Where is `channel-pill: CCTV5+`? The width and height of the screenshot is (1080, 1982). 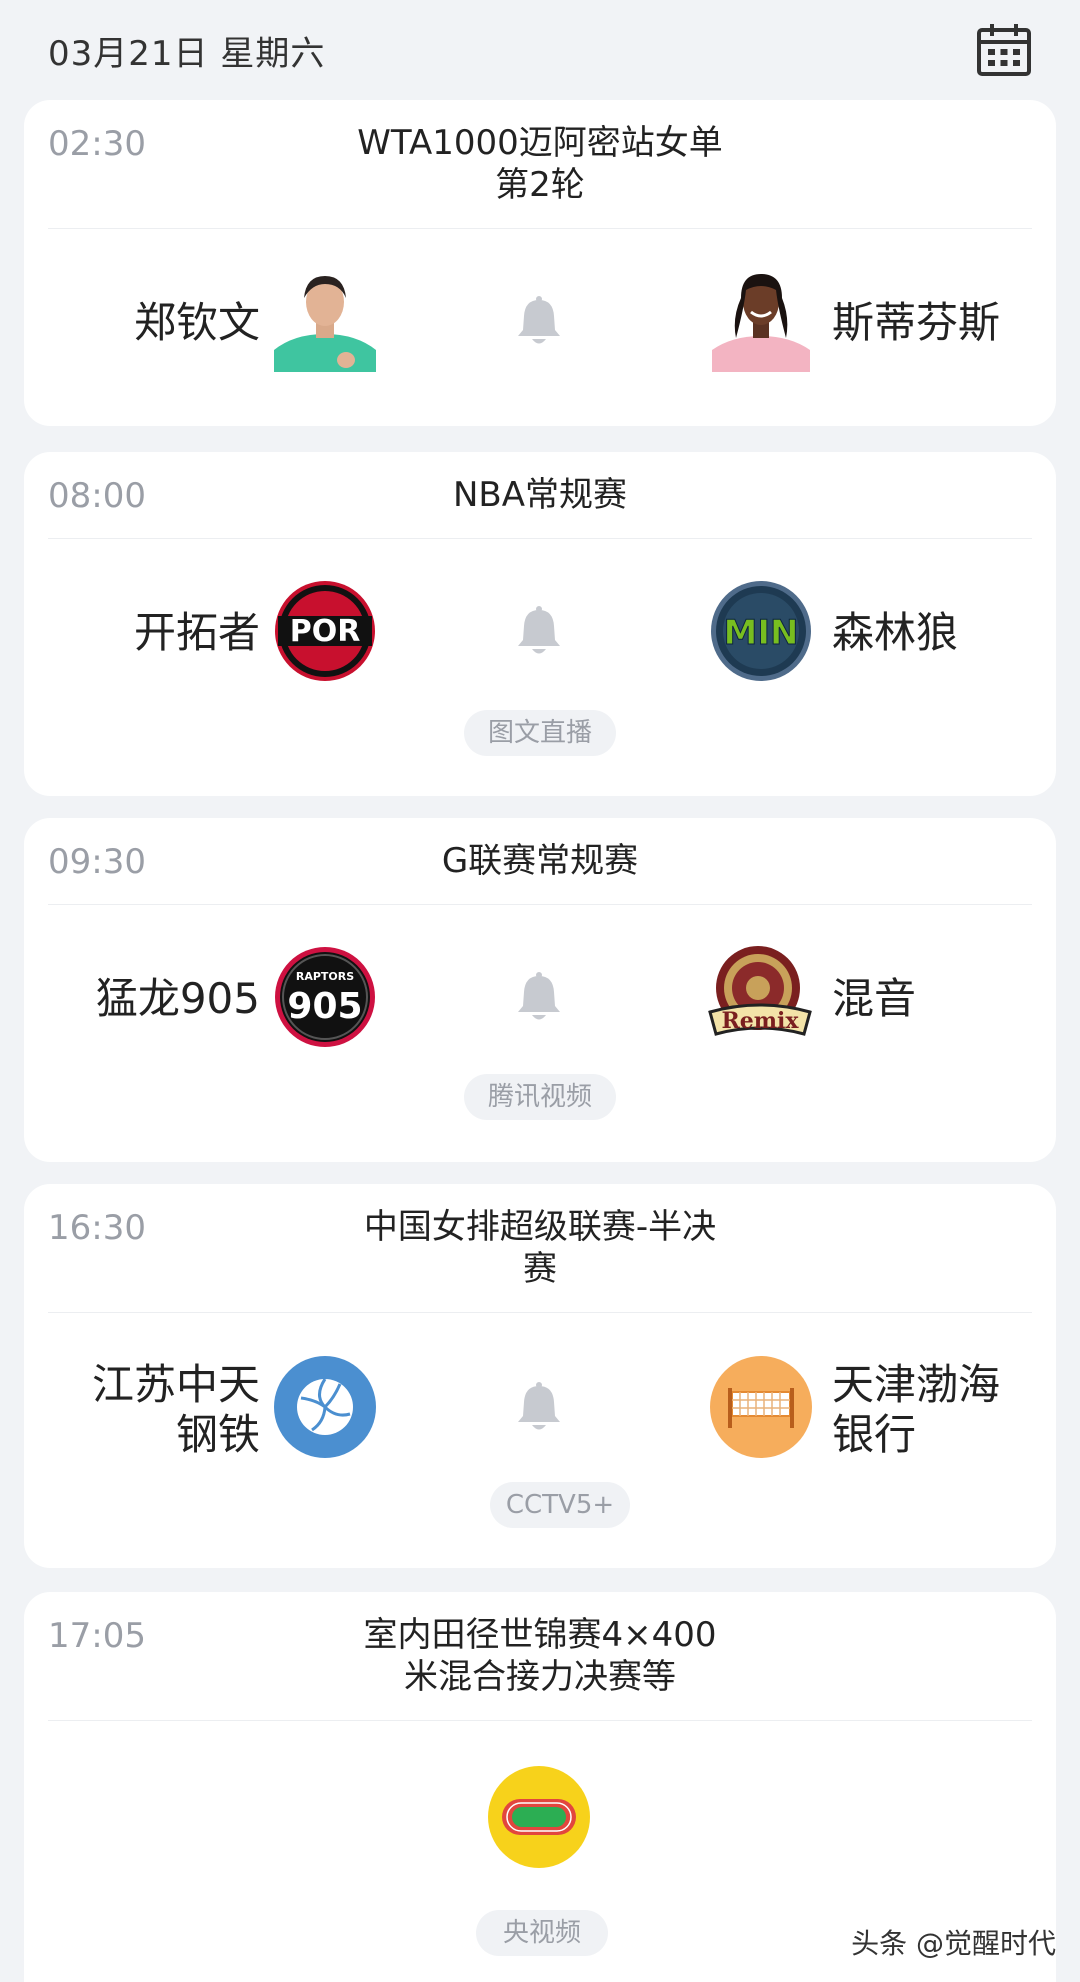
channel-pill: CCTV5+ is located at coordinates (560, 1505).